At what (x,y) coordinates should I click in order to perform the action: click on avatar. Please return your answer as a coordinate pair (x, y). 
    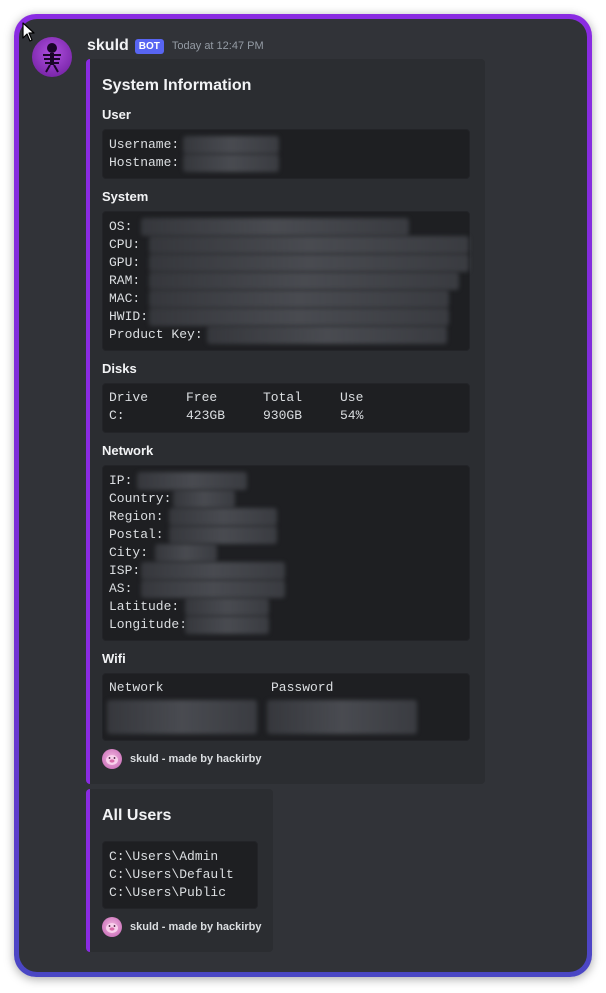
    Looking at the image, I should click on (52, 57).